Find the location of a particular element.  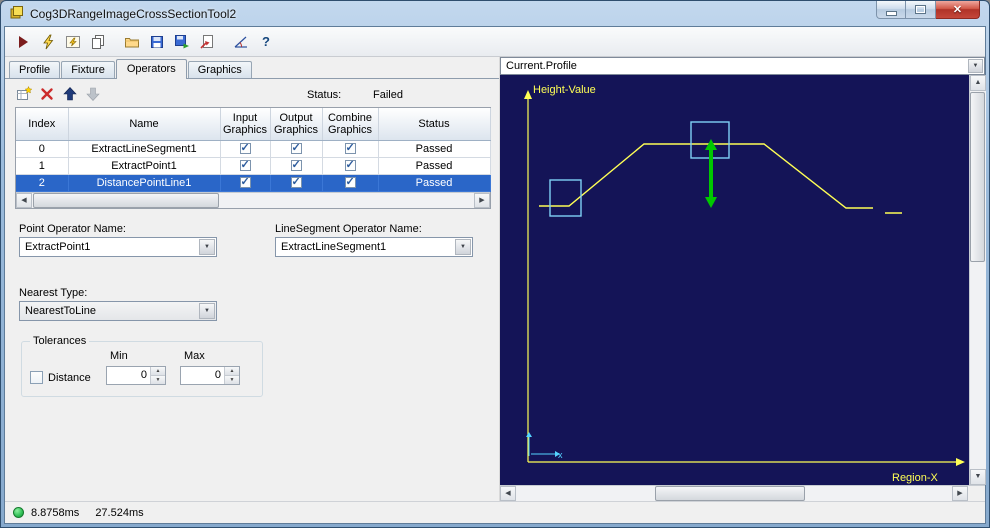

display-hscrollbar: ◀ ▶ is located at coordinates (734, 493).